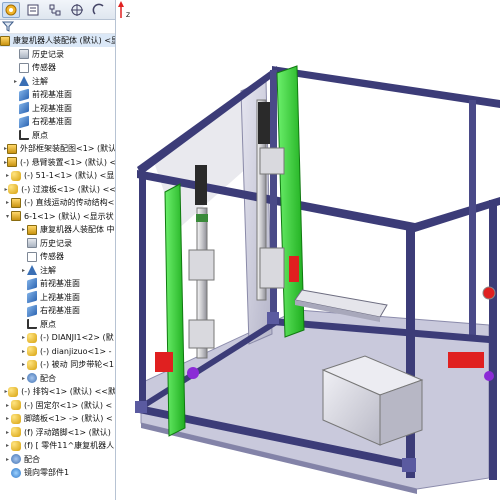 Image resolution: width=500 pixels, height=500 pixels. Describe the element at coordinates (55, 10) in the screenshot. I see `configuration-manager-tab` at that location.